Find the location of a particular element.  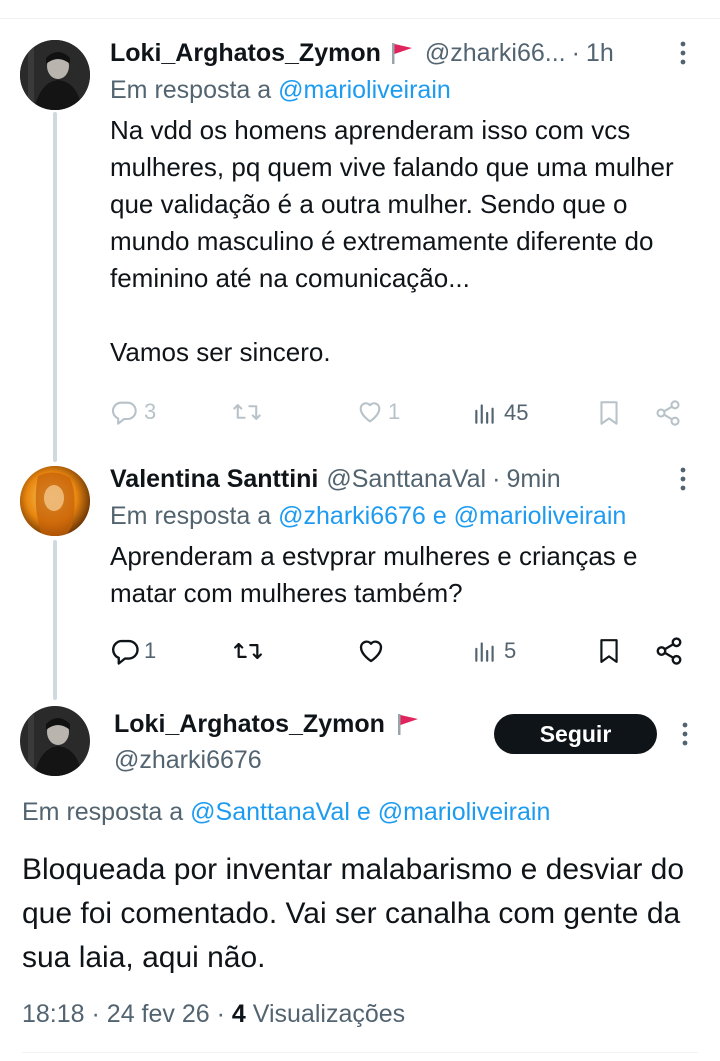

like-button: 1 is located at coordinates (378, 412).